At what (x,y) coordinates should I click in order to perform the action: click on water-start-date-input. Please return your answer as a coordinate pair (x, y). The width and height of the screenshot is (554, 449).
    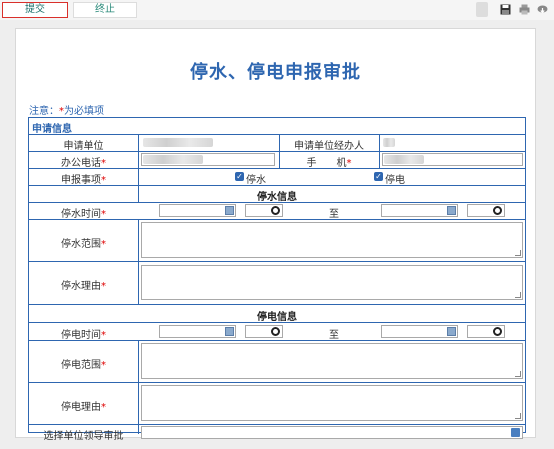
    Looking at the image, I should click on (197, 210).